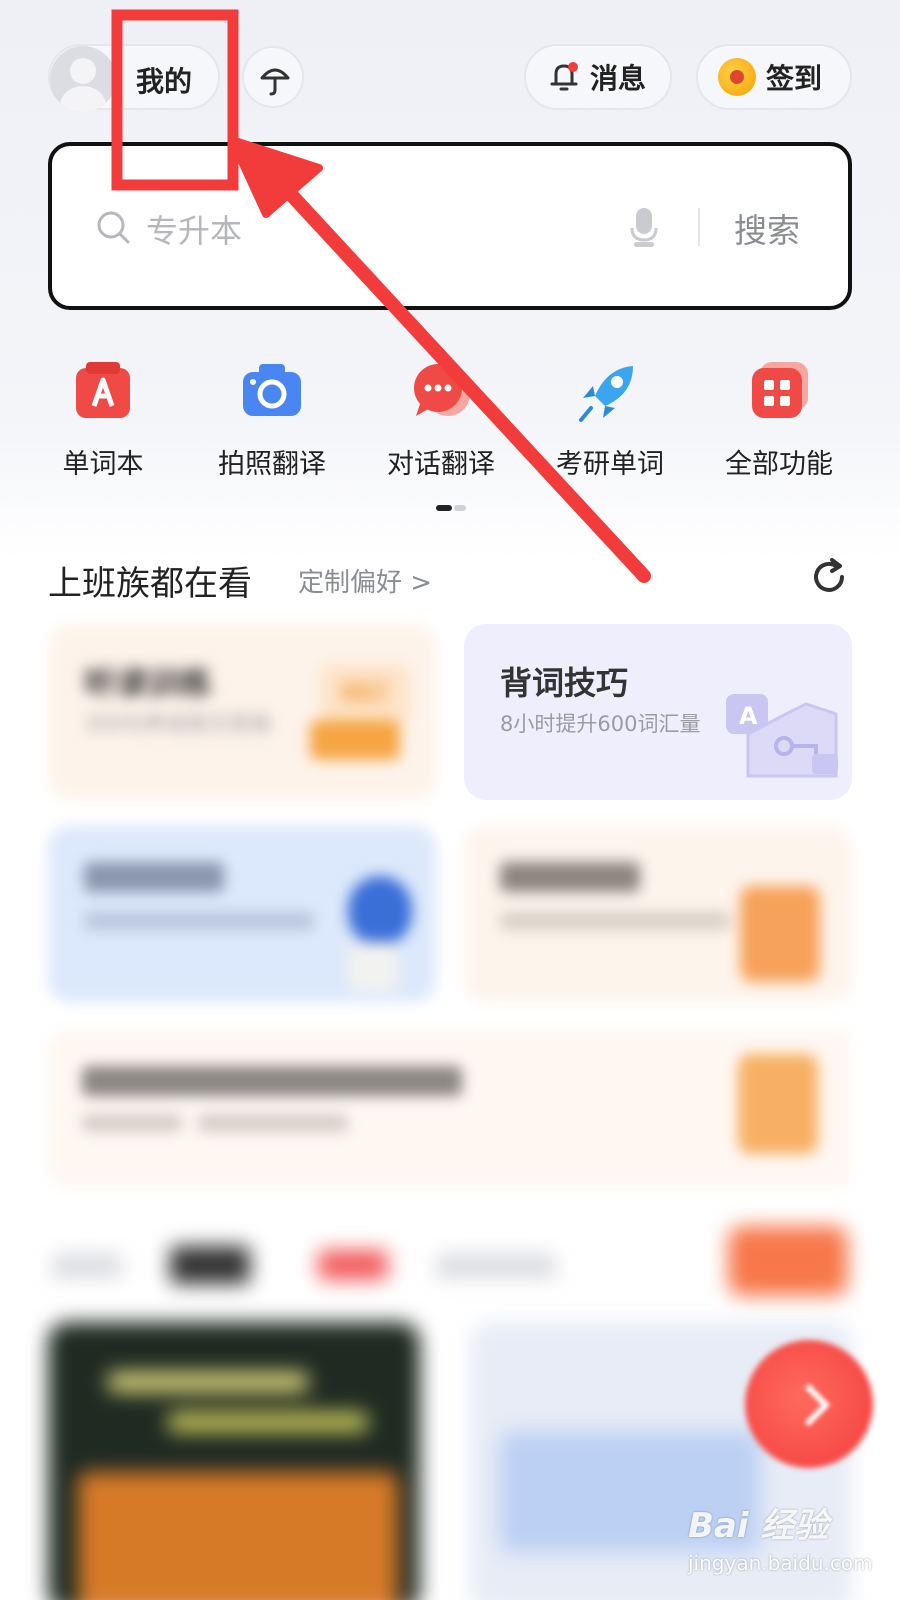 The width and height of the screenshot is (900, 1600). Describe the element at coordinates (164, 81) in the screenshot. I see `my-profile-label: 我的` at that location.